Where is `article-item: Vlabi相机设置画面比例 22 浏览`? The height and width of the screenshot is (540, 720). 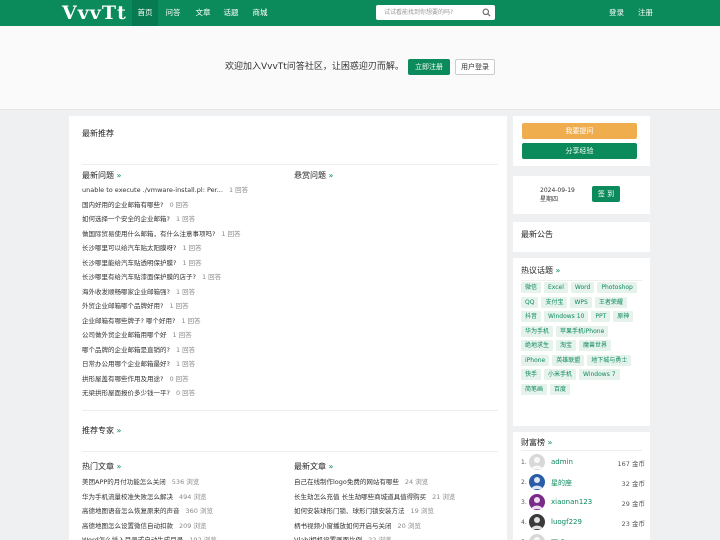 article-item: Vlabi相机设置画面比例 22 浏览 is located at coordinates (374, 536).